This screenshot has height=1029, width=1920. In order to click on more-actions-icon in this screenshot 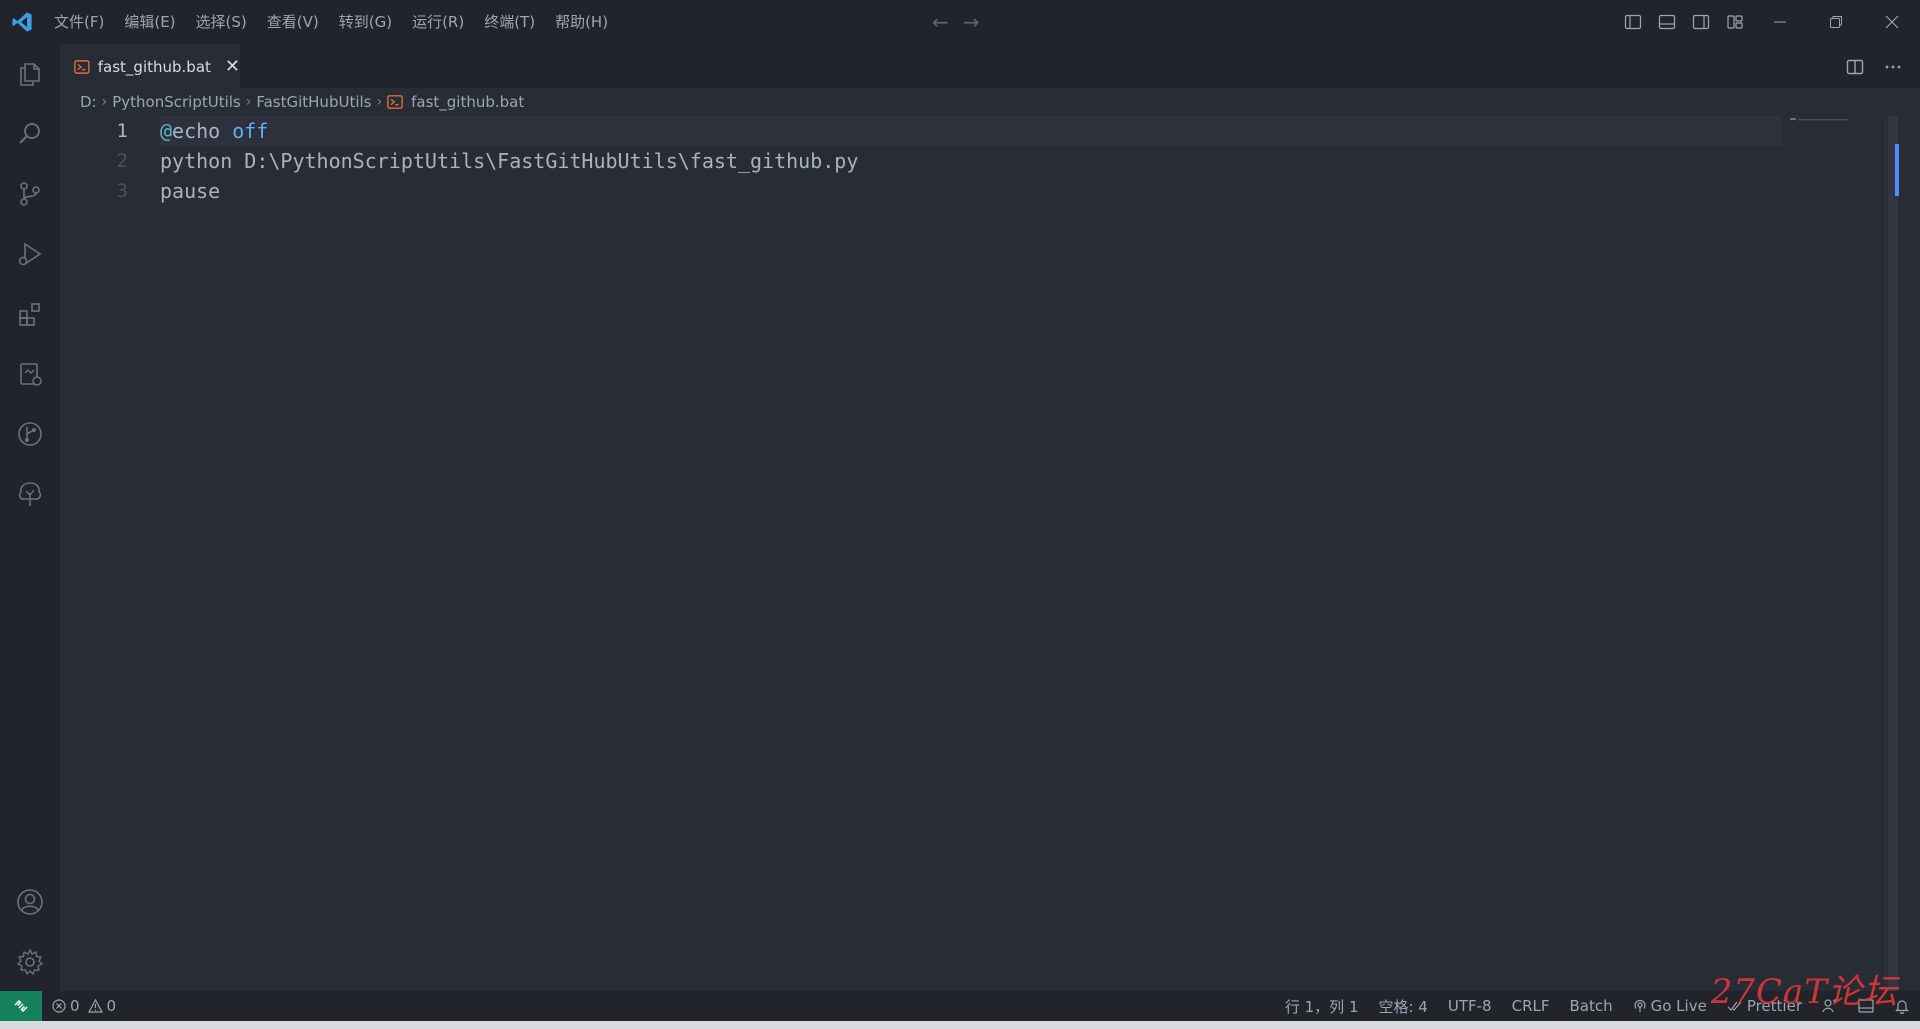, I will do `click(1893, 67)`.